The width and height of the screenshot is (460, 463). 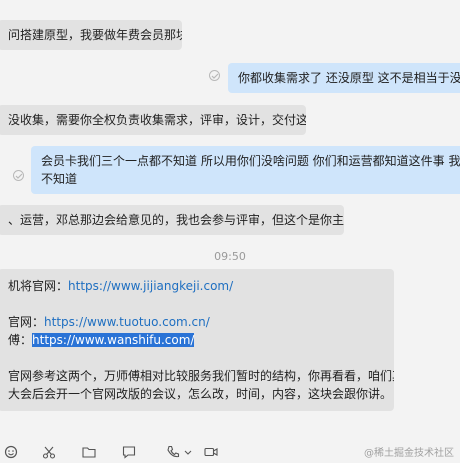 What do you see at coordinates (230, 256) in the screenshot?
I see `message-timestamp: 09:50` at bounding box center [230, 256].